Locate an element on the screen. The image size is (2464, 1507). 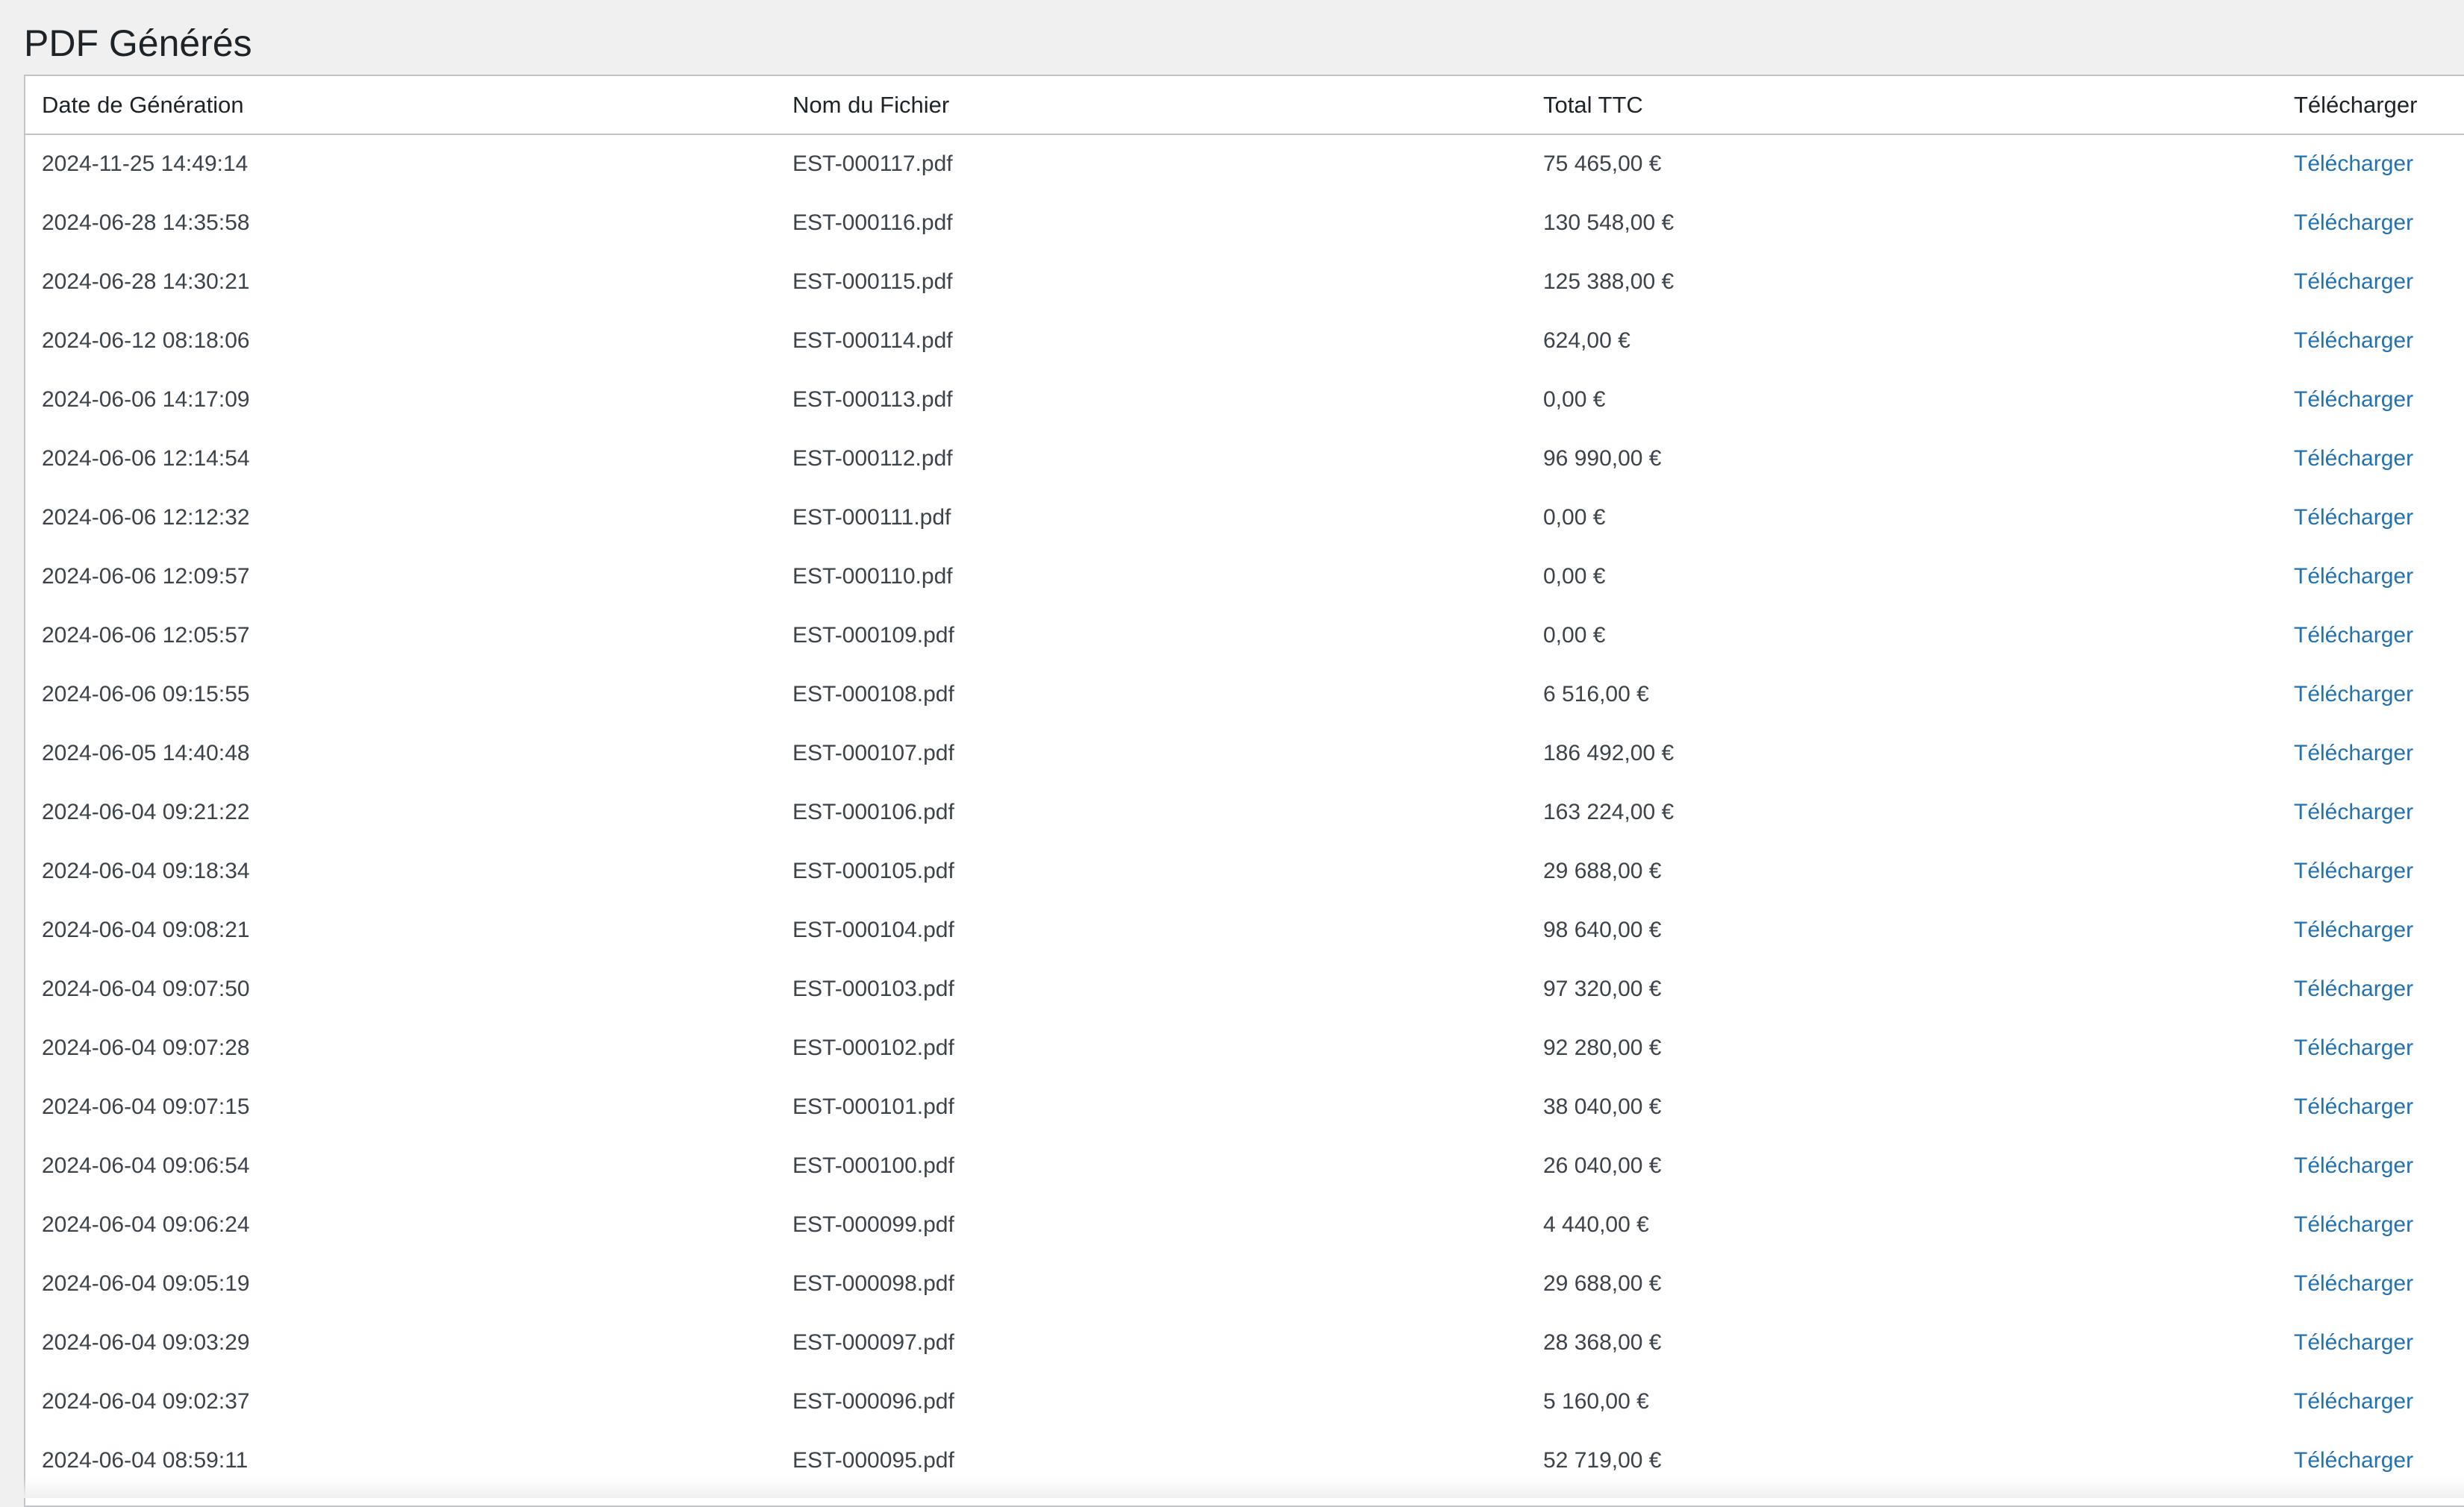
cell-date: 2024-11-25 14:49:14 is located at coordinates (145, 163).